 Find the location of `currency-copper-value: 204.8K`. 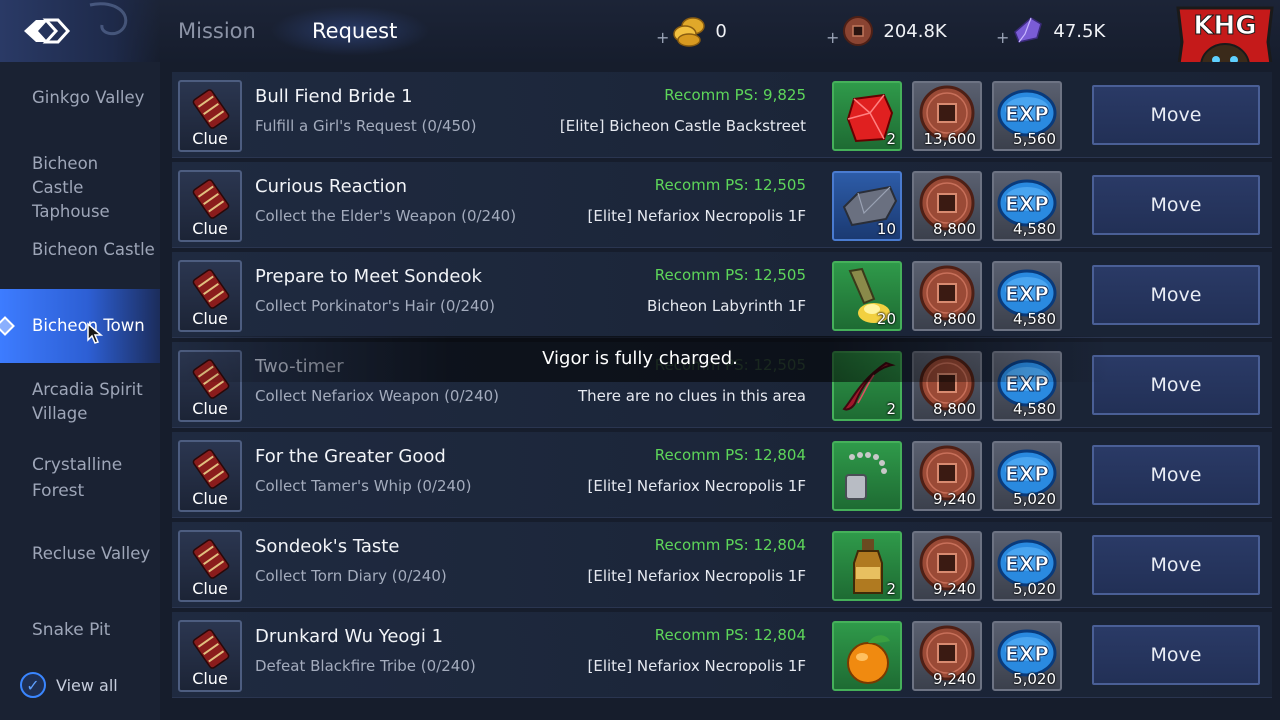

currency-copper-value: 204.8K is located at coordinates (915, 31).